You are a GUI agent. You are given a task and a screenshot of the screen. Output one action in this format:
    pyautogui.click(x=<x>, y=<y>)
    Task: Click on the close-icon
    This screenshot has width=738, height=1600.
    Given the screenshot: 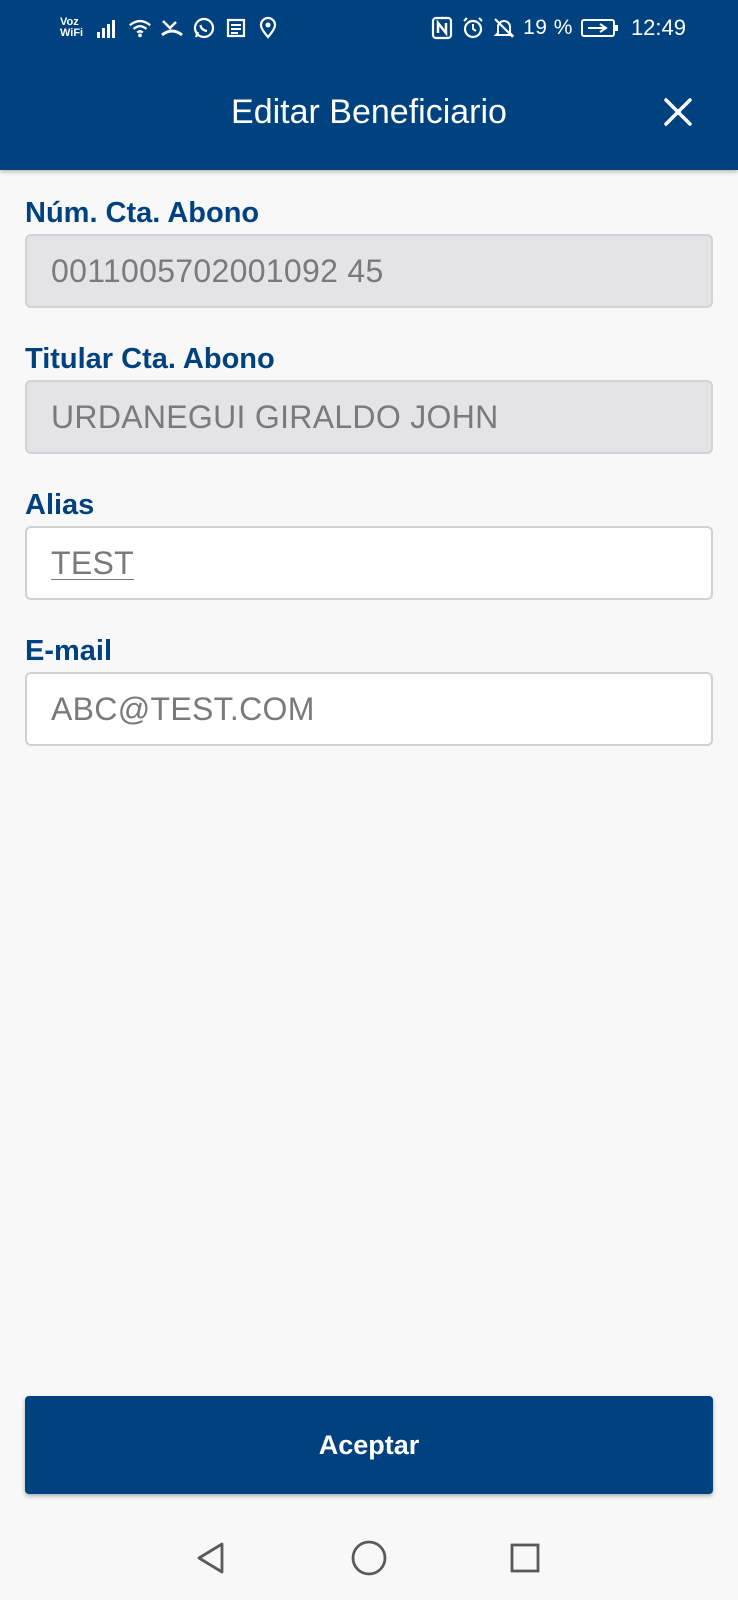 What is the action you would take?
    pyautogui.click(x=678, y=112)
    